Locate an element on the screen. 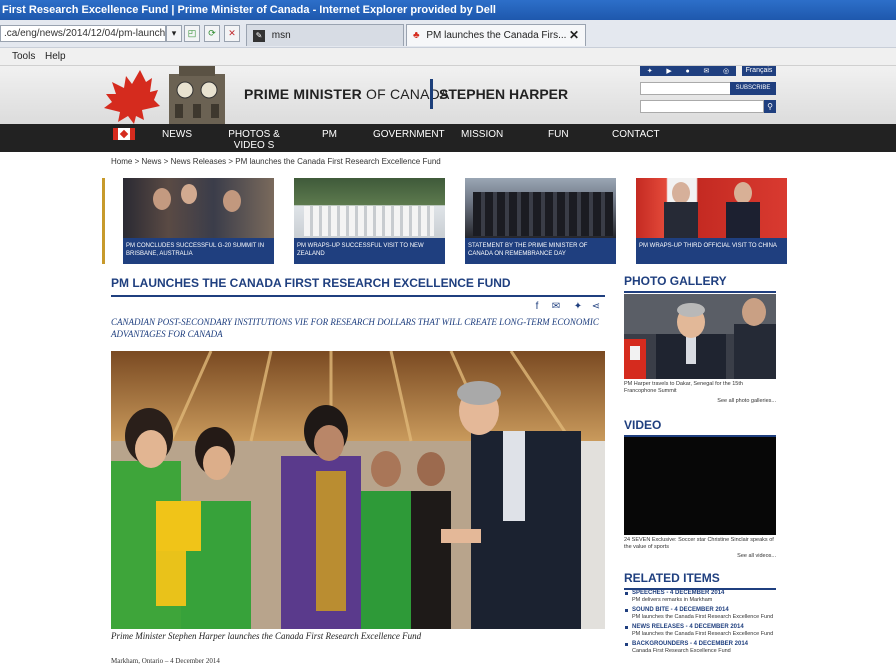  email-icon: ✉ is located at coordinates (706, 71).